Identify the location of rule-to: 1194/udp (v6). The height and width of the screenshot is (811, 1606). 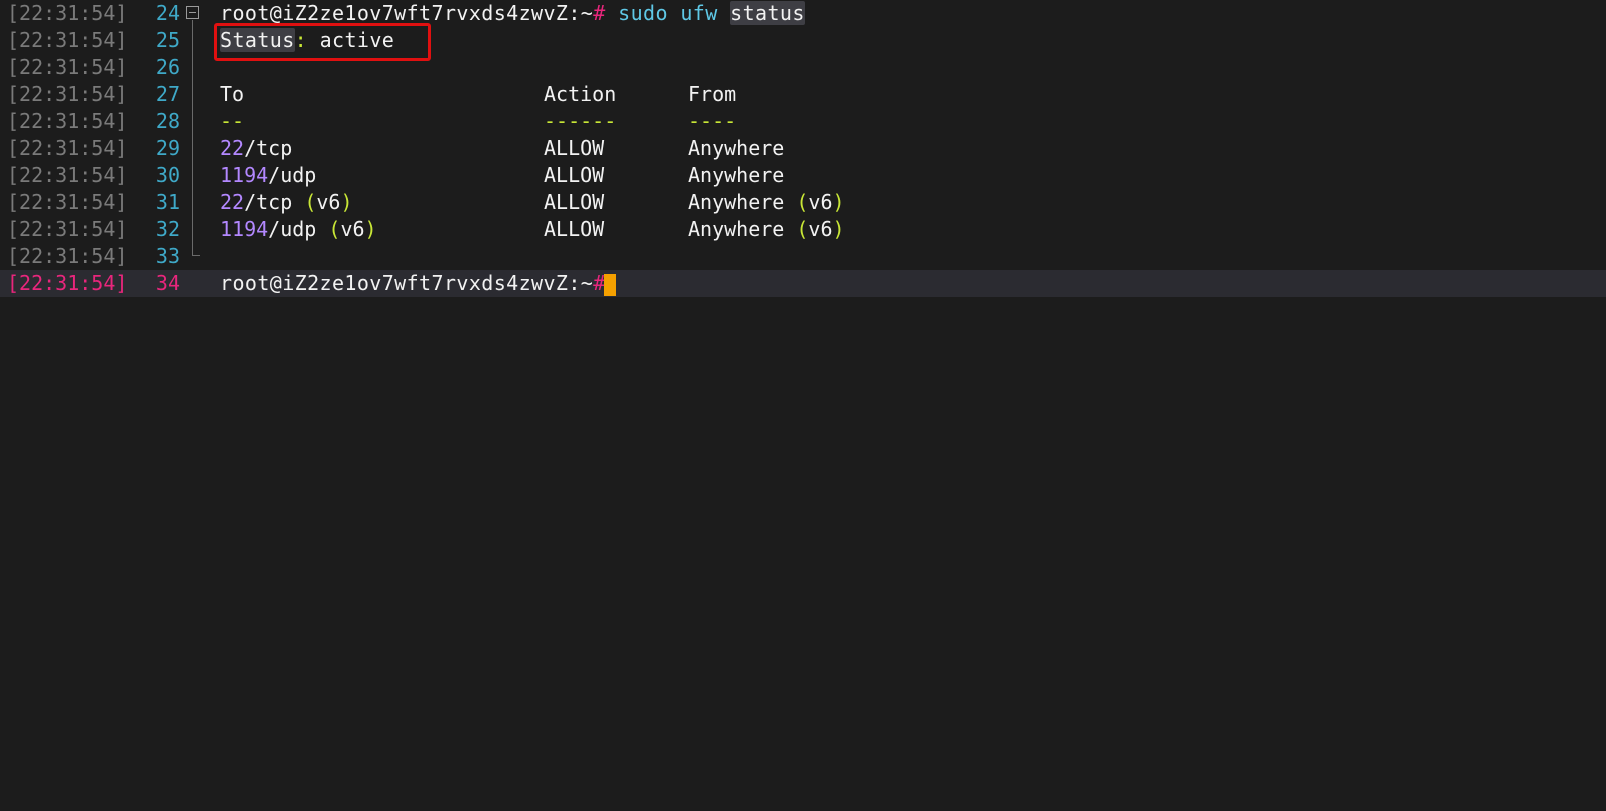
(298, 229).